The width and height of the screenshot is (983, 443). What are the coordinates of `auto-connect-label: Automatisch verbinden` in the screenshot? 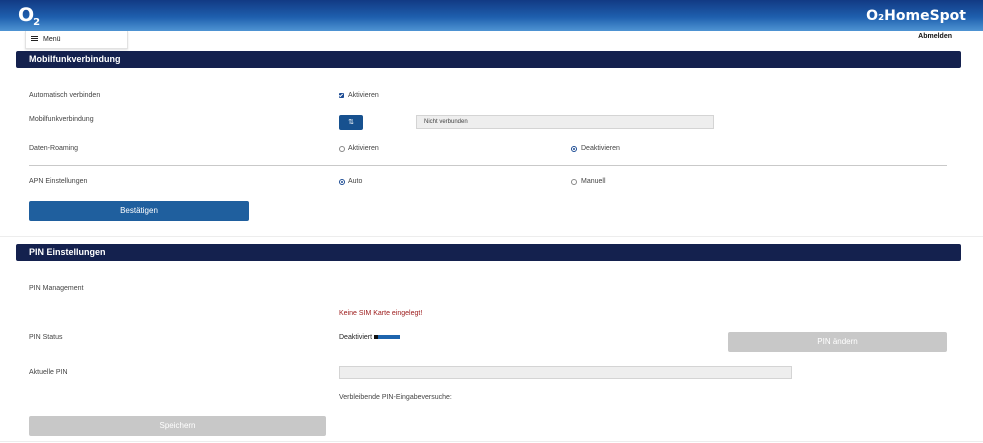 It's located at (65, 95).